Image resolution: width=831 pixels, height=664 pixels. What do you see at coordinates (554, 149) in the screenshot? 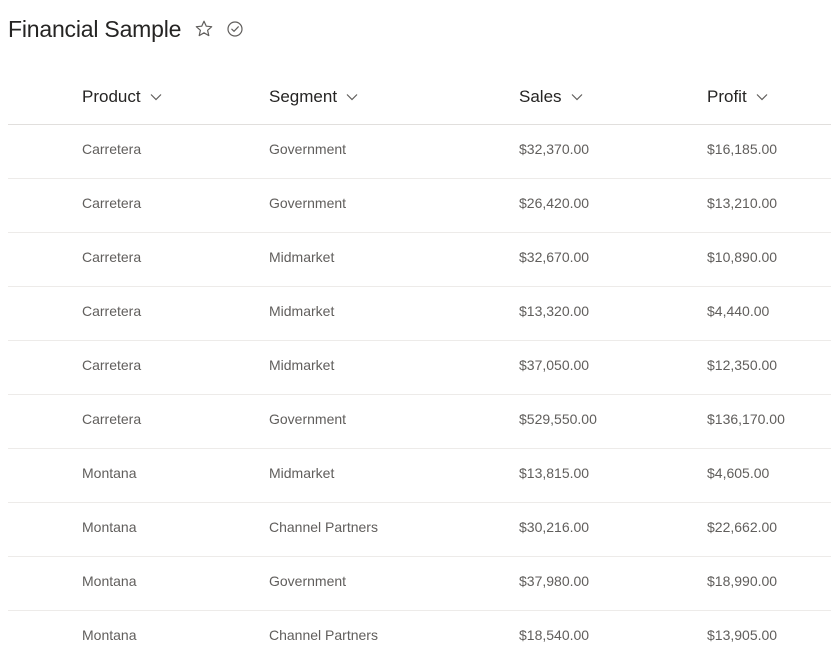
I see `cell-sales: $32,370.00` at bounding box center [554, 149].